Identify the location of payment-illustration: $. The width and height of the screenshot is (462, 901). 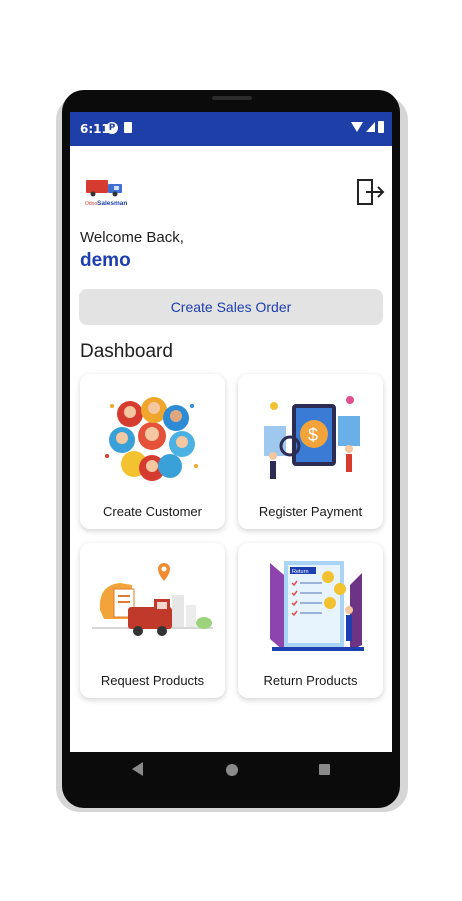
(312, 437).